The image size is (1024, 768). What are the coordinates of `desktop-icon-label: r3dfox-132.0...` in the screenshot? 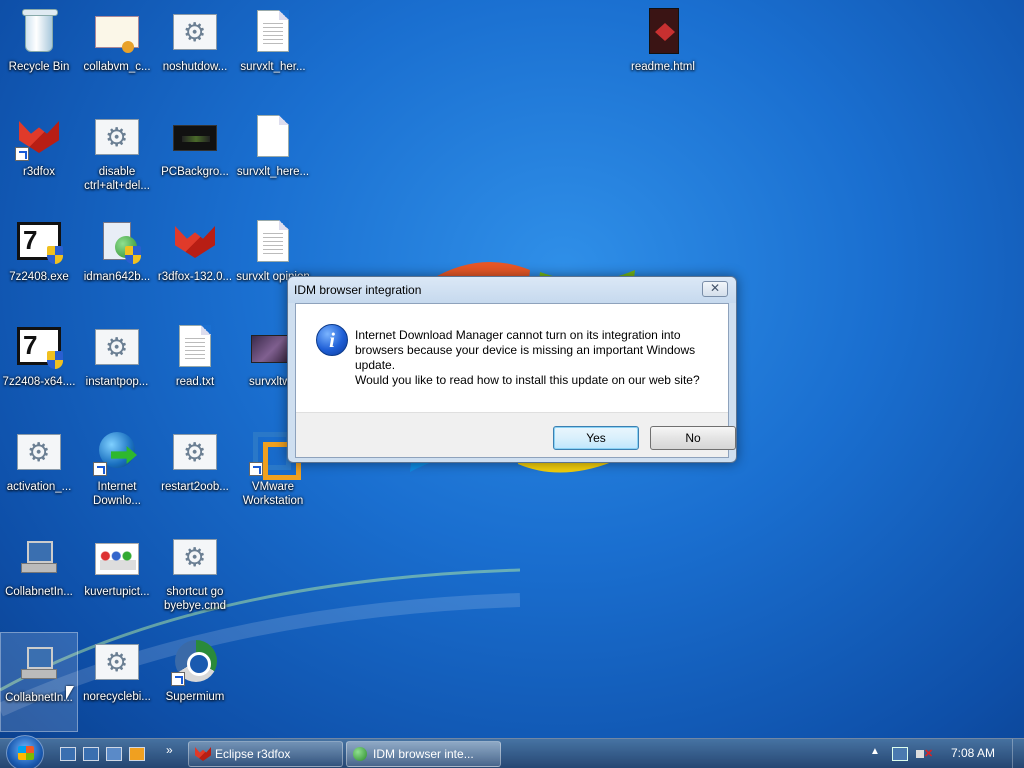 It's located at (195, 277).